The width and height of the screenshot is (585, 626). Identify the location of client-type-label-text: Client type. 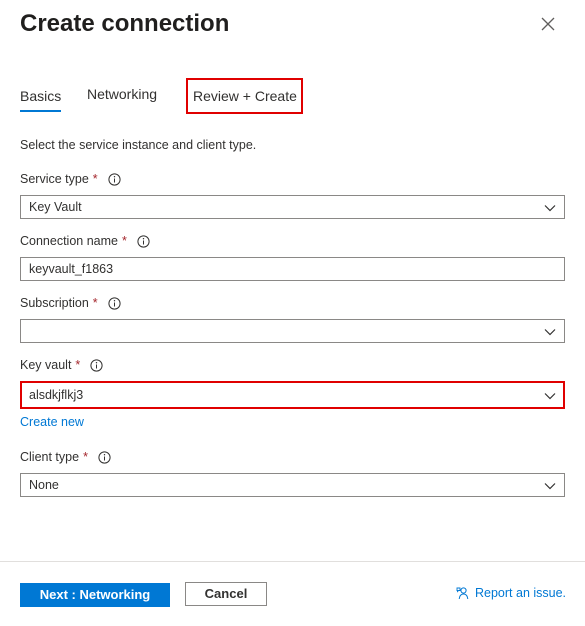
(50, 457).